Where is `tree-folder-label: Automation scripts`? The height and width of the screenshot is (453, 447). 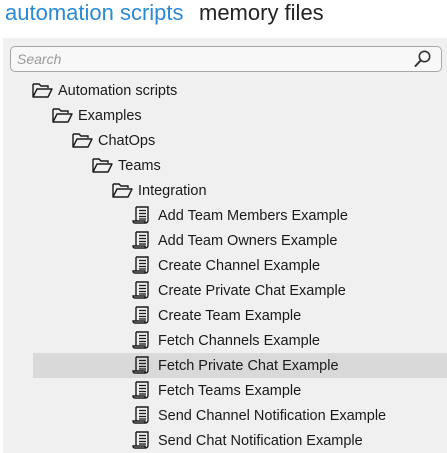 tree-folder-label: Automation scripts is located at coordinates (118, 91).